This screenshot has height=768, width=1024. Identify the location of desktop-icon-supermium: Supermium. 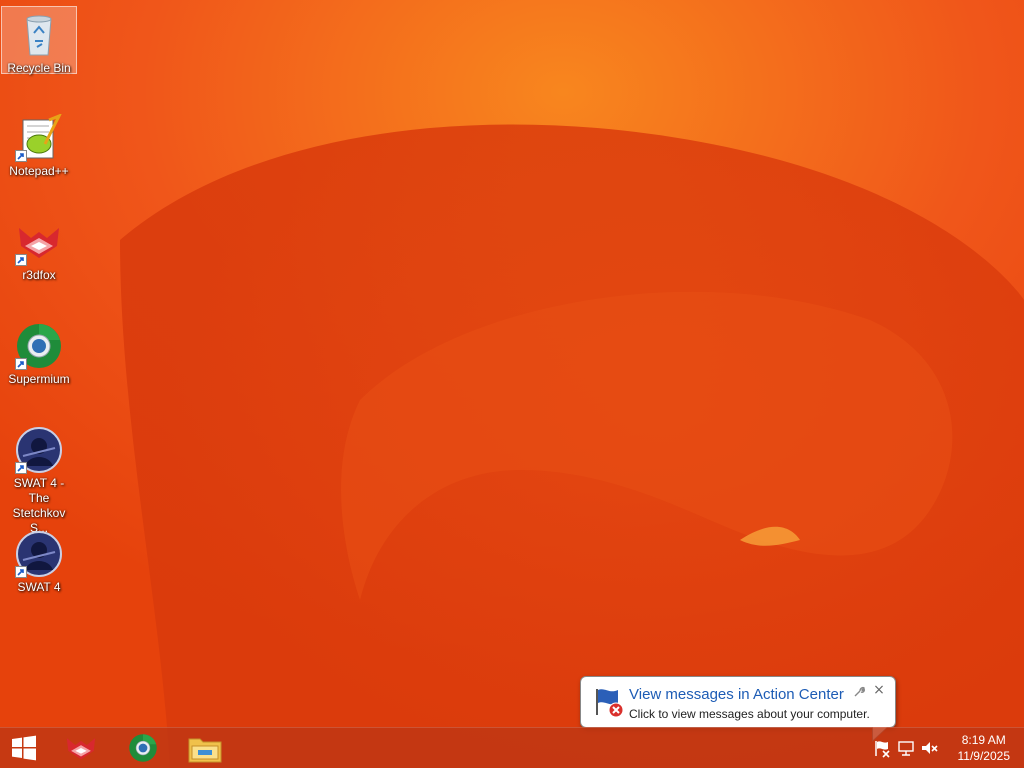
(39, 352).